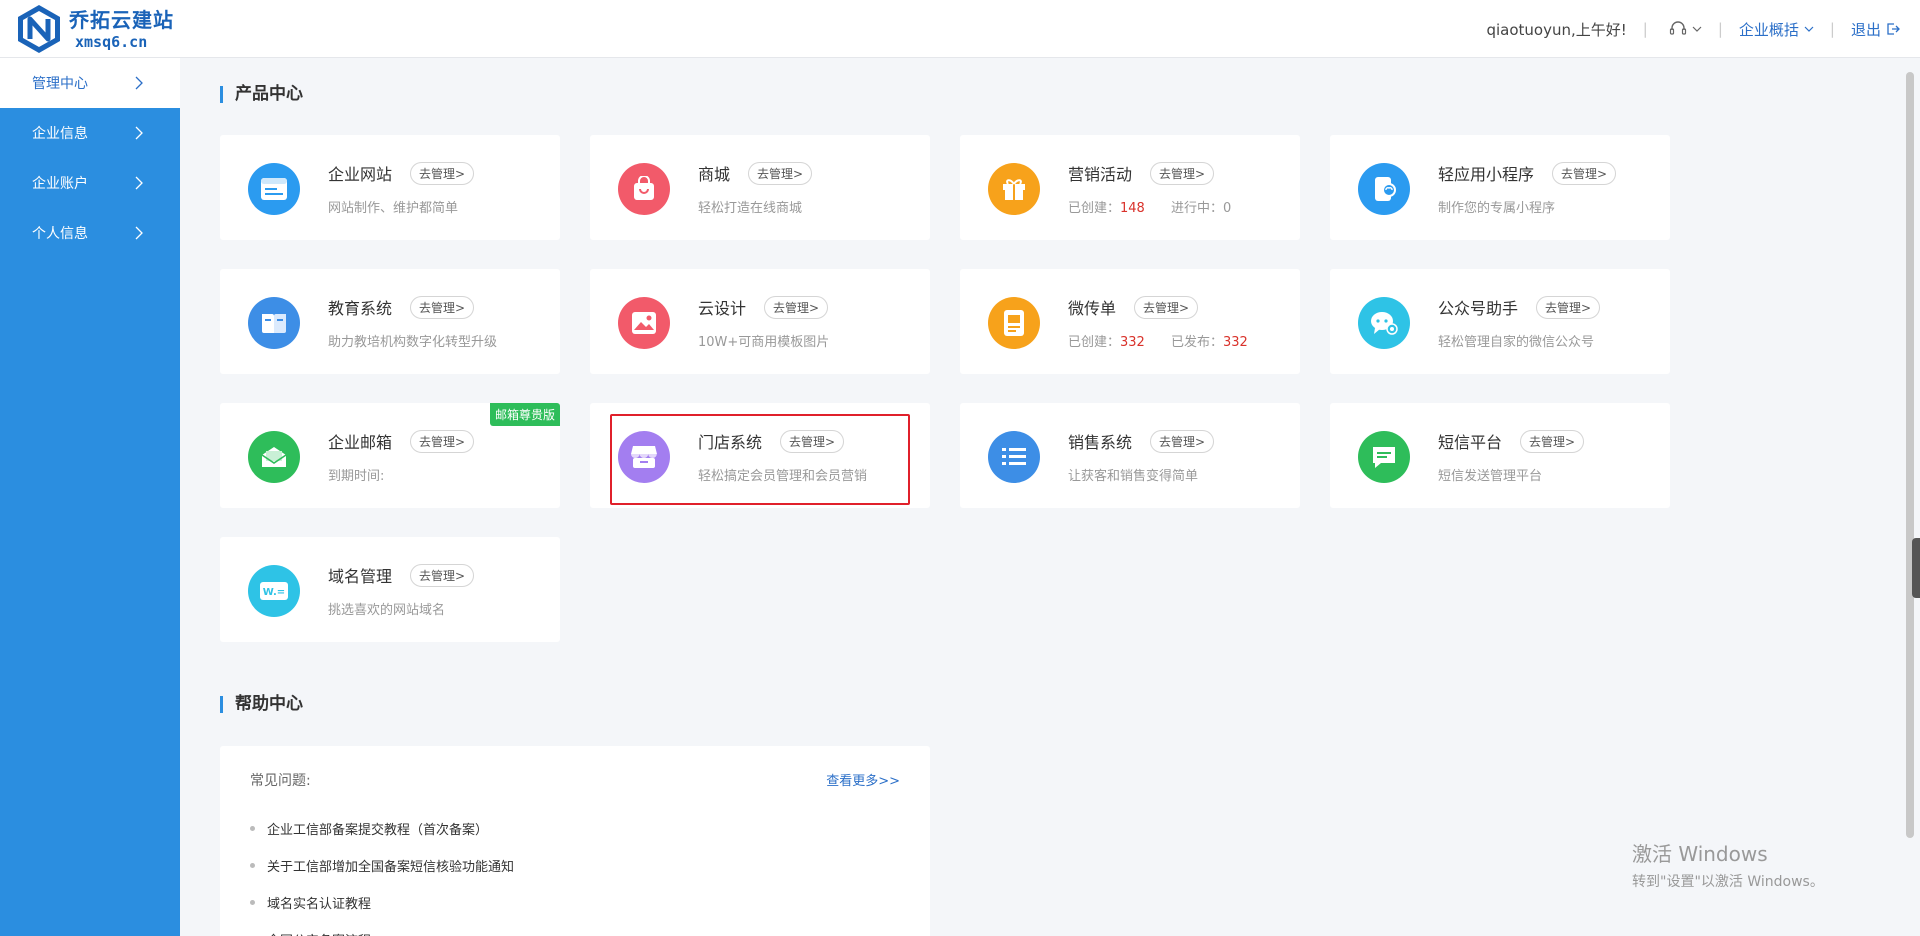  I want to click on product-card-marketing: 营销活动 去管理> 已创建：148 进行中：0, so click(1130, 187).